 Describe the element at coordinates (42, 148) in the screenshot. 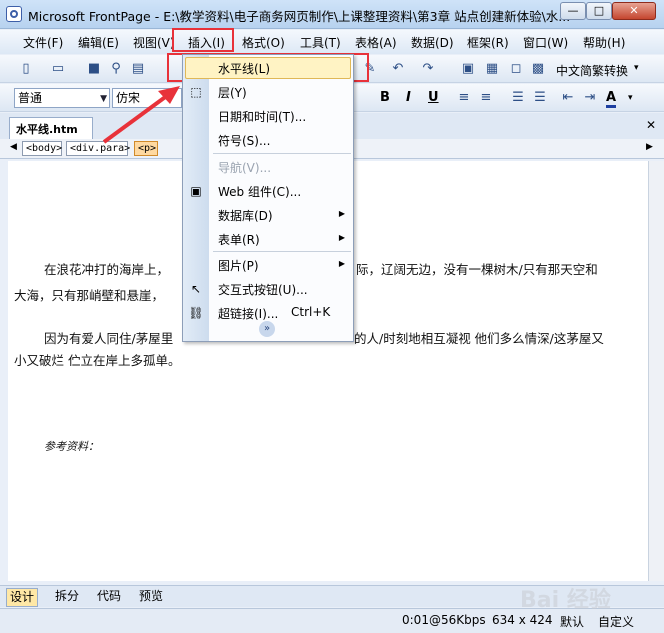

I see `tag-body: <body>` at that location.